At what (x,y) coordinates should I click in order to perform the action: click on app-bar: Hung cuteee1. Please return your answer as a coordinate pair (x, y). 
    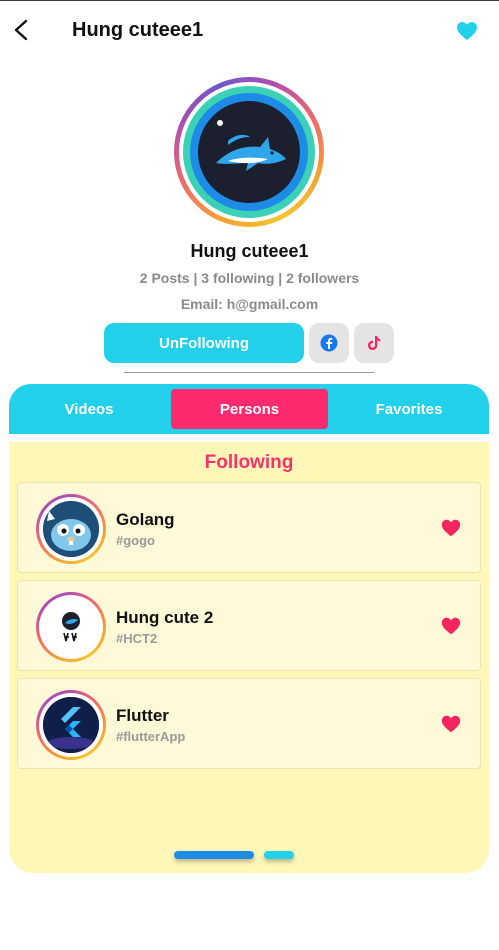
    Looking at the image, I should click on (249, 30).